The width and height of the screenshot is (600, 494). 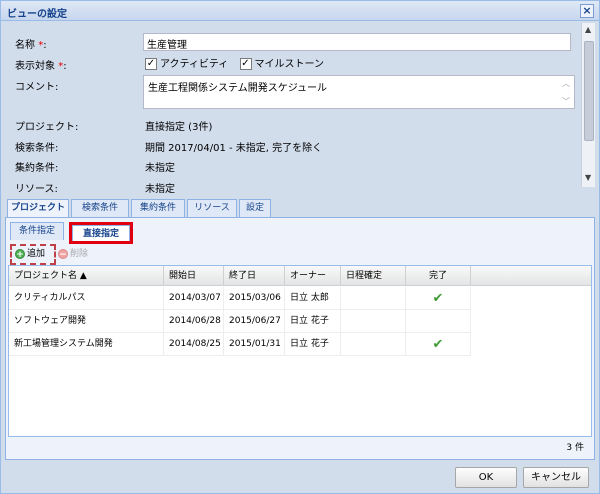 I want to click on tab-project: プロジェクト, so click(x=38, y=208).